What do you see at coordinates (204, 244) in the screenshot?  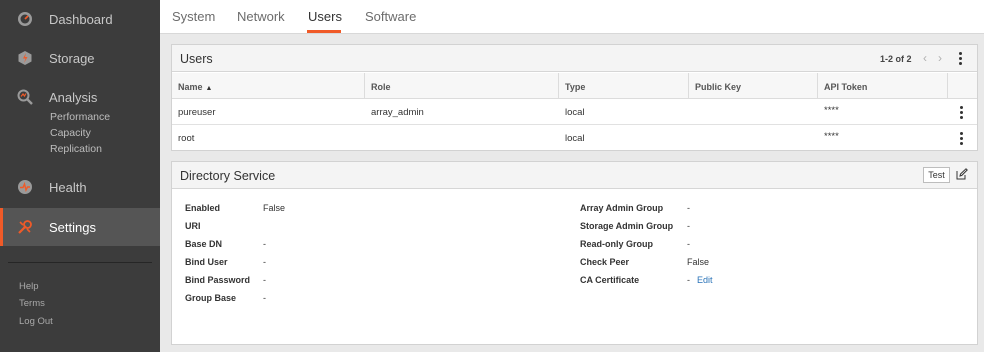 I see `field-label-base-dn: Base DN` at bounding box center [204, 244].